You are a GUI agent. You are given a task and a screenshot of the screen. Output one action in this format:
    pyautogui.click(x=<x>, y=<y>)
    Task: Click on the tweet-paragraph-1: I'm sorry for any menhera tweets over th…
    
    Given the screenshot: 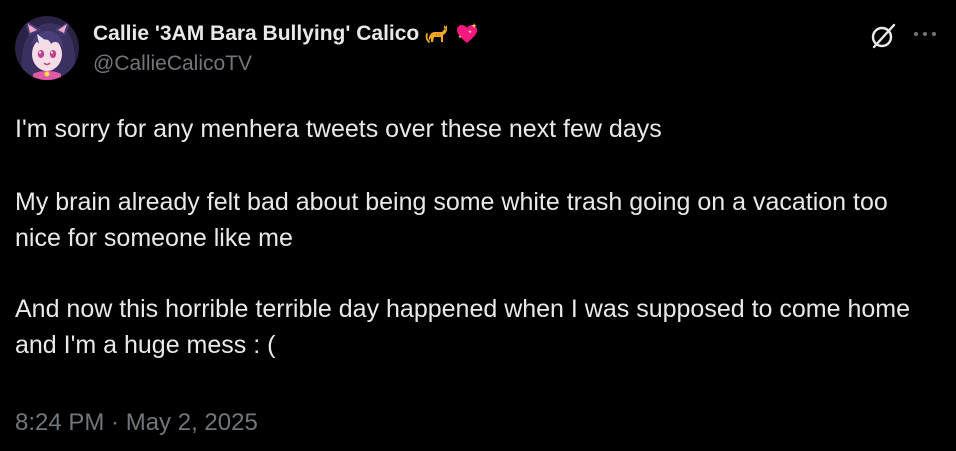 What is the action you would take?
    pyautogui.click(x=338, y=129)
    